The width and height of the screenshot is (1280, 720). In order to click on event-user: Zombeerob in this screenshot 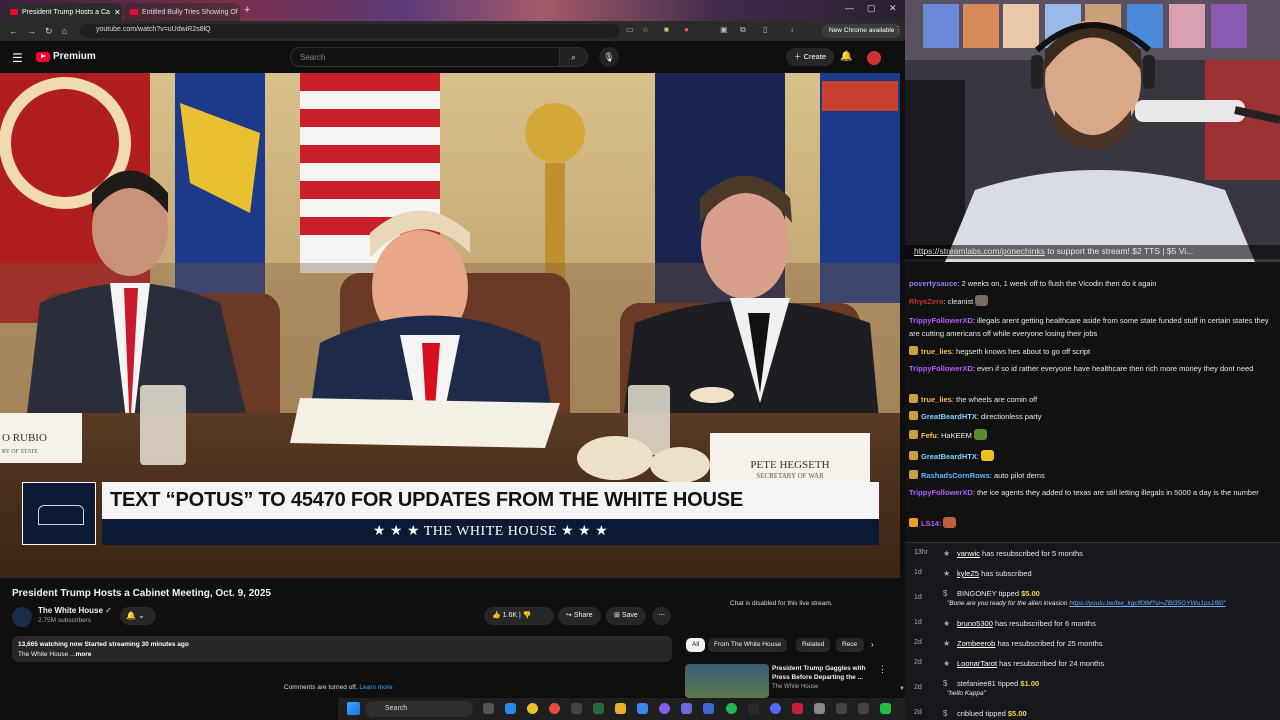, I will do `click(976, 643)`.